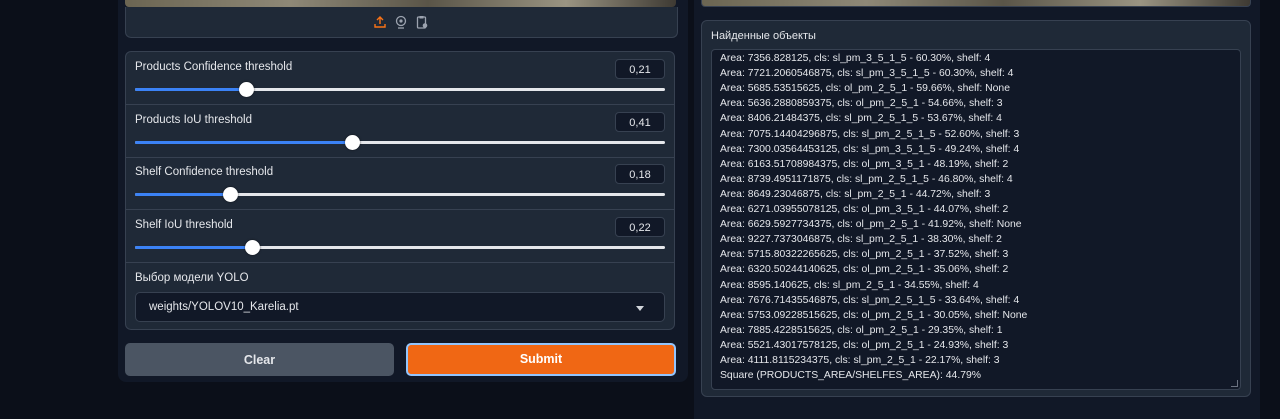 This screenshot has width=1280, height=419. What do you see at coordinates (214, 67) in the screenshot?
I see `slider-label: Products Confidence threshold` at bounding box center [214, 67].